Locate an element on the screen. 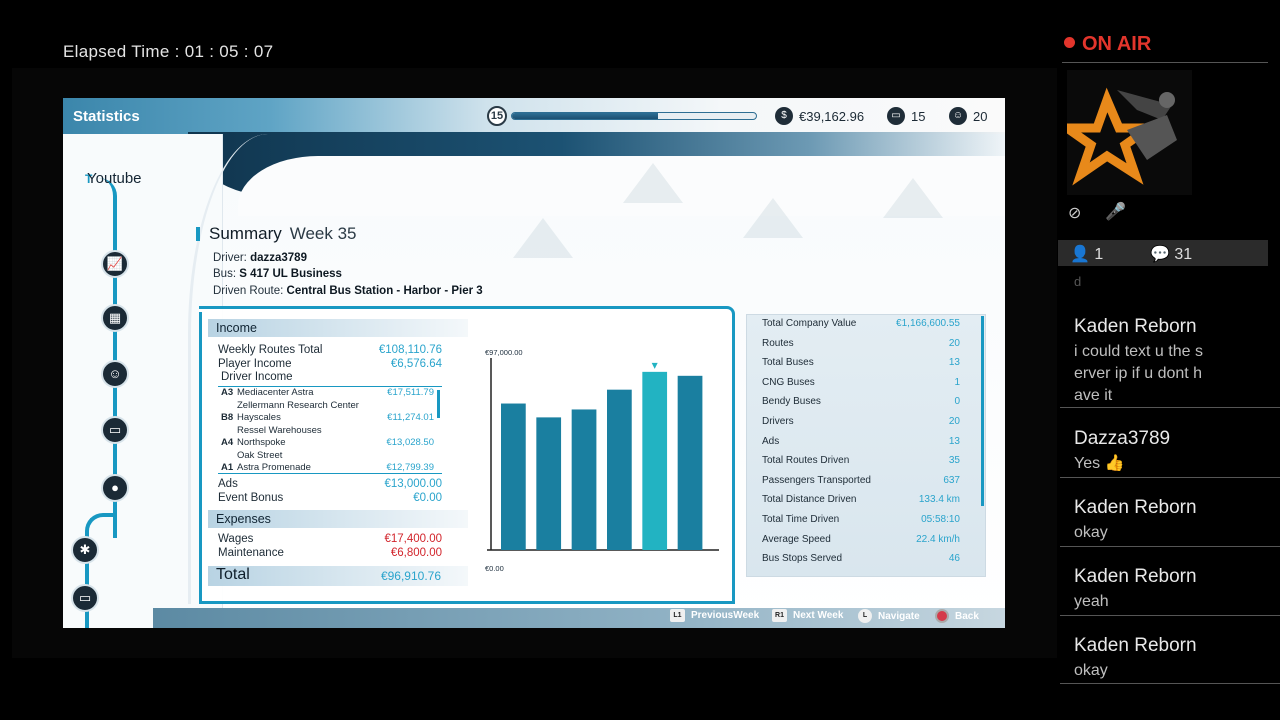  stat-label: Bendy Buses is located at coordinates (791, 402).